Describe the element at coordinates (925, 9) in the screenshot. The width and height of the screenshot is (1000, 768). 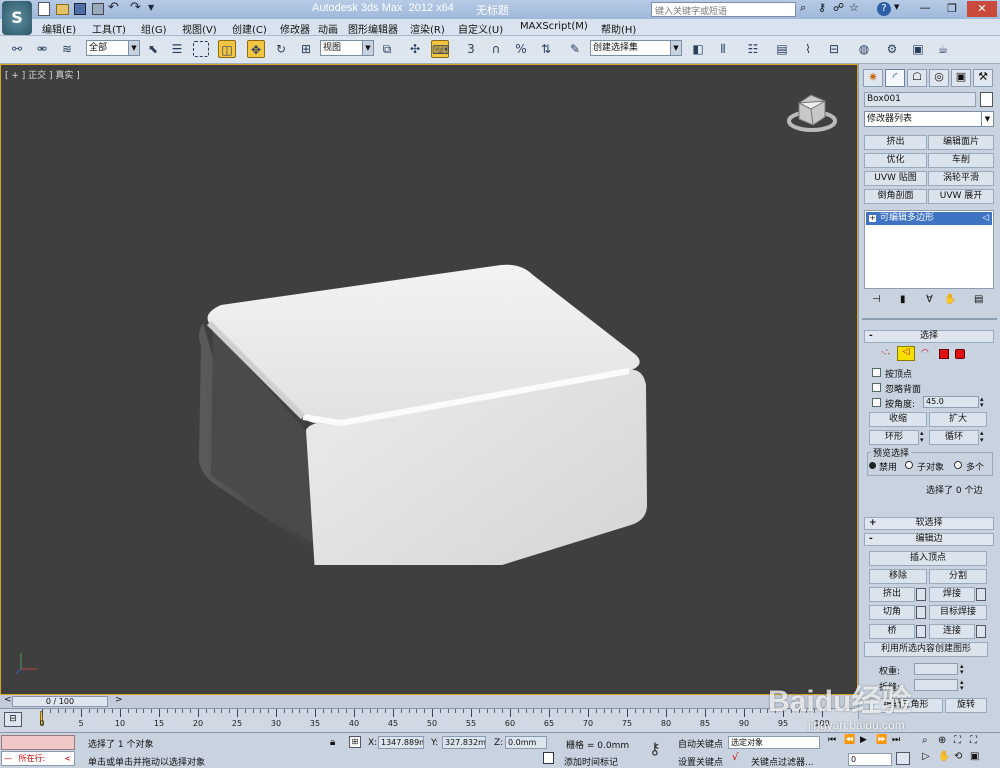
I see `minimize-button: —` at that location.